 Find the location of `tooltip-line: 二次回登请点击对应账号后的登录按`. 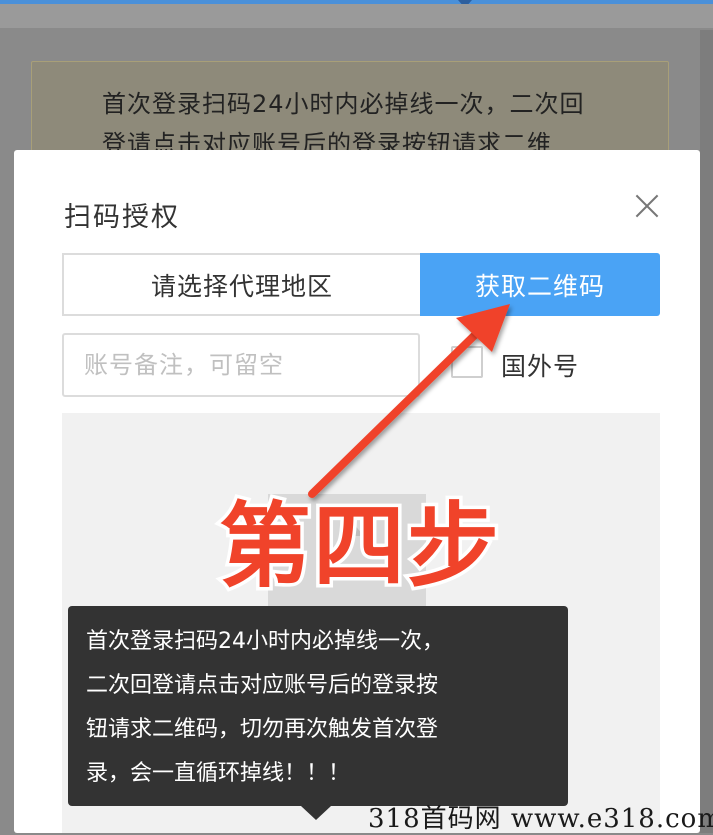

tooltip-line: 二次回登请点击对应账号后的登录按 is located at coordinates (262, 685).